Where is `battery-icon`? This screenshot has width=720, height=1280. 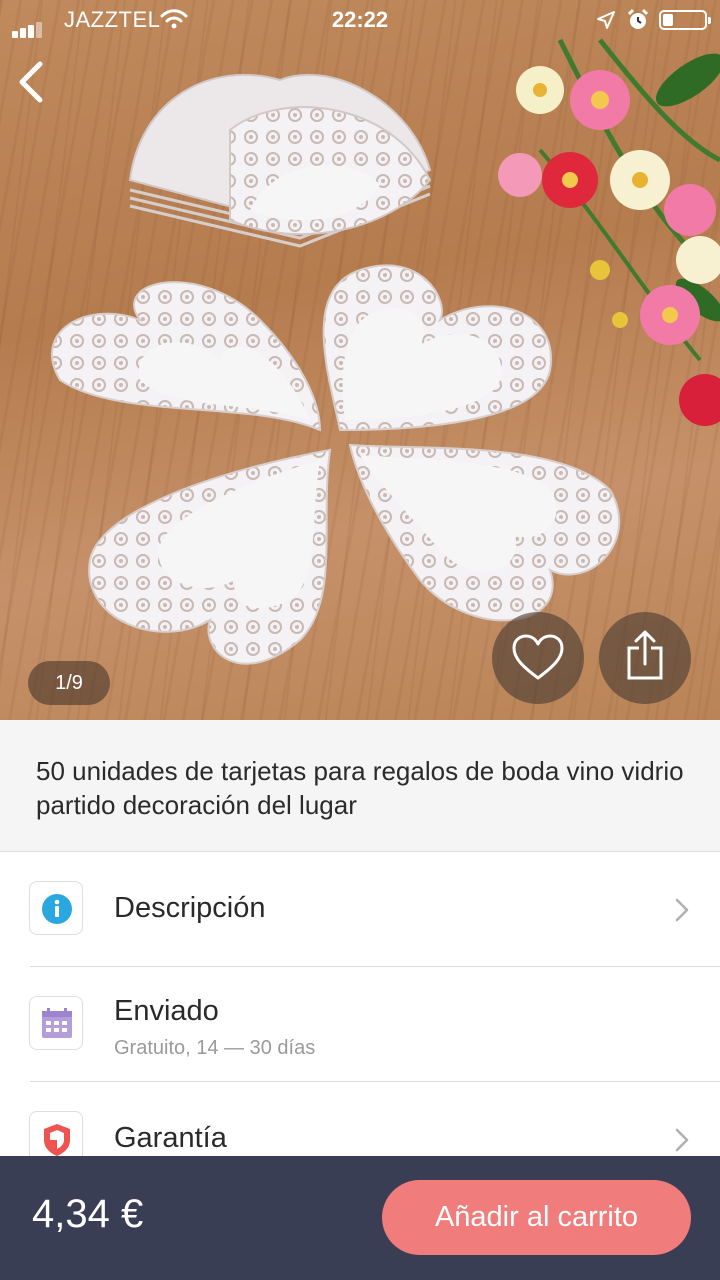 battery-icon is located at coordinates (685, 20).